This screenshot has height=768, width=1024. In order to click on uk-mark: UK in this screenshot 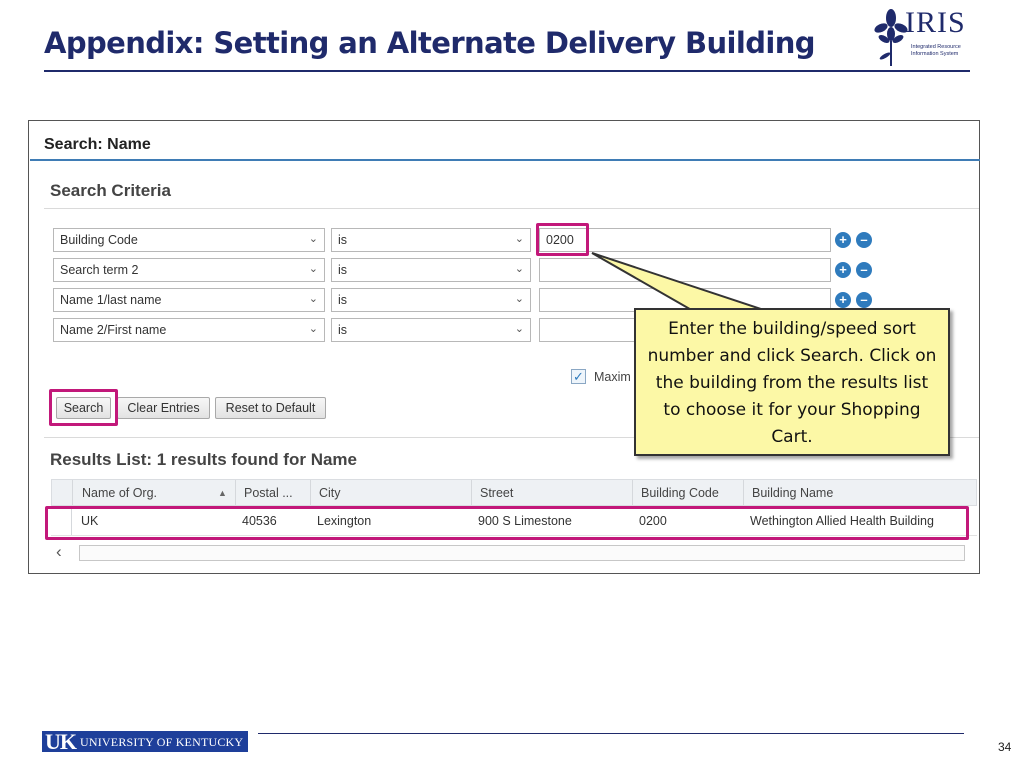, I will do `click(61, 741)`.